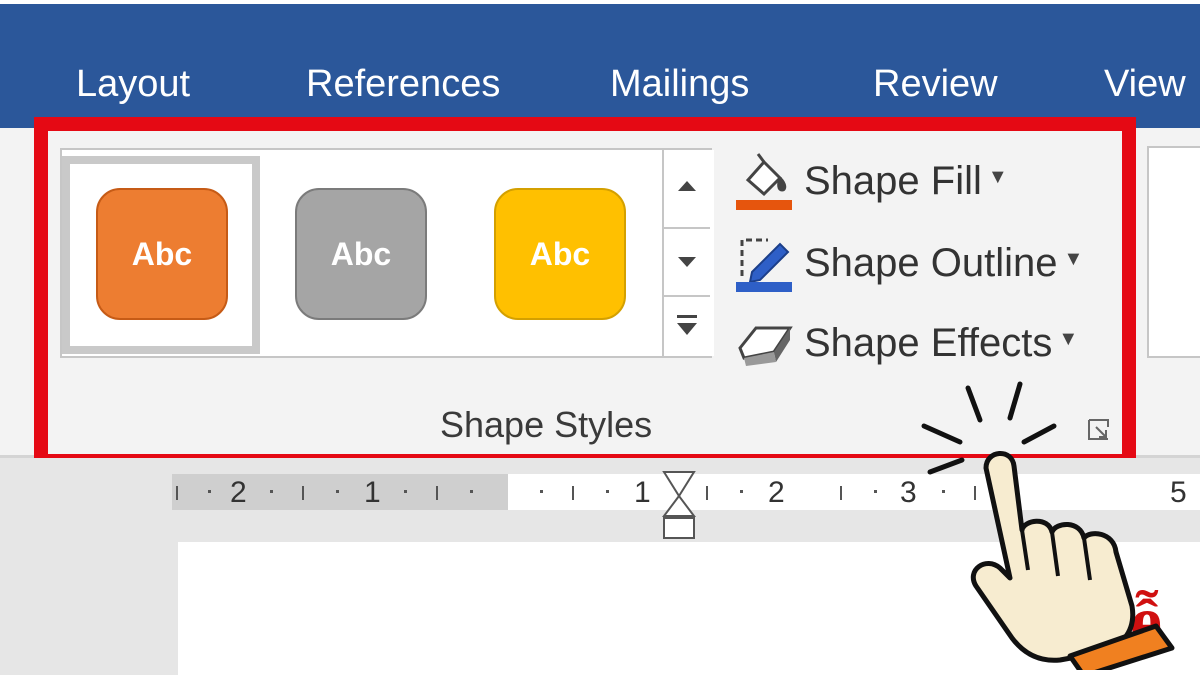  Describe the element at coordinates (1048, 525) in the screenshot. I see `pointing-hand-icon` at that location.